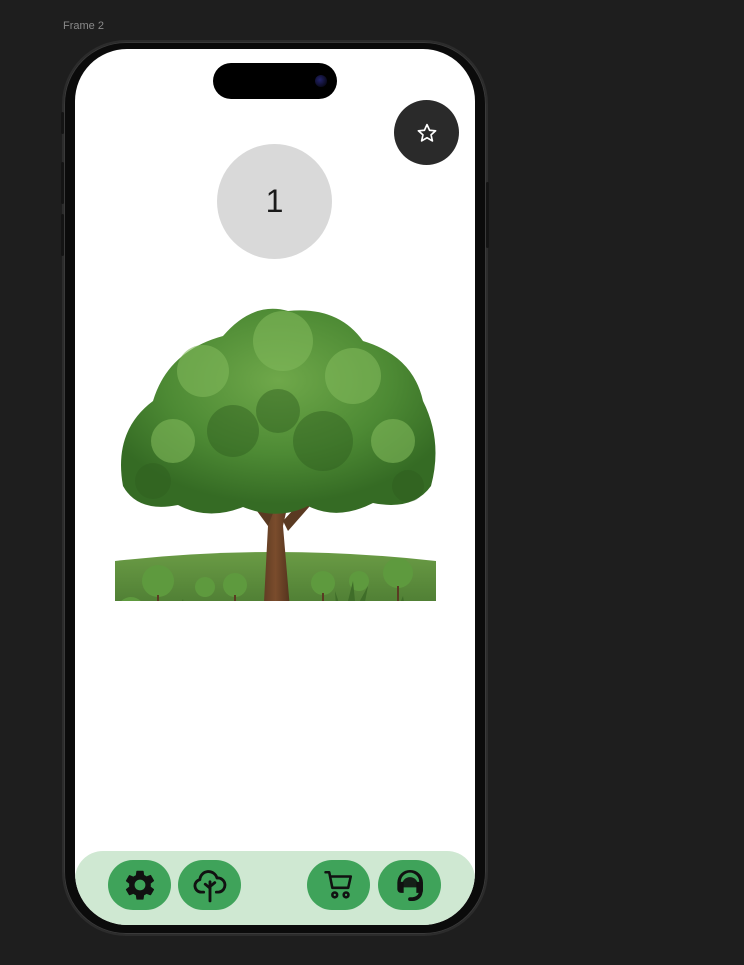 The height and width of the screenshot is (965, 744). I want to click on cart-button, so click(338, 885).